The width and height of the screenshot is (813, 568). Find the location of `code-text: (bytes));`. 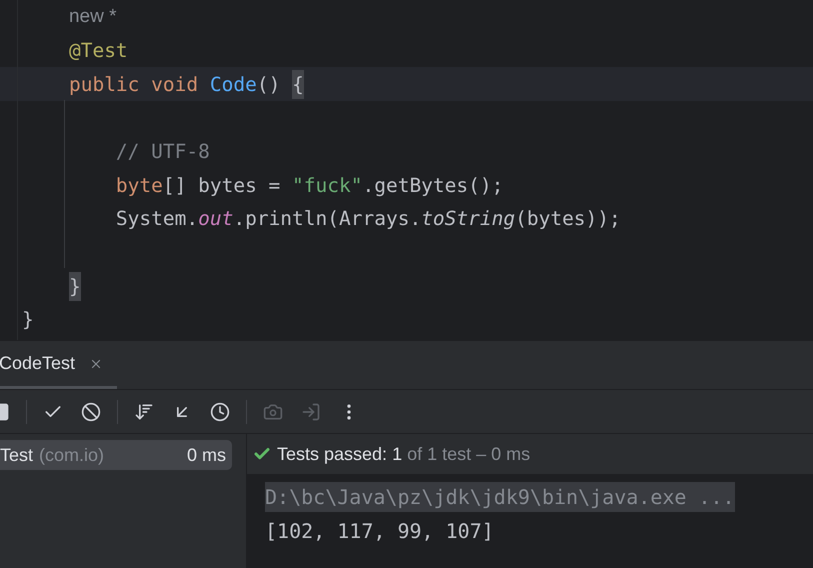

code-text: (bytes)); is located at coordinates (568, 219).